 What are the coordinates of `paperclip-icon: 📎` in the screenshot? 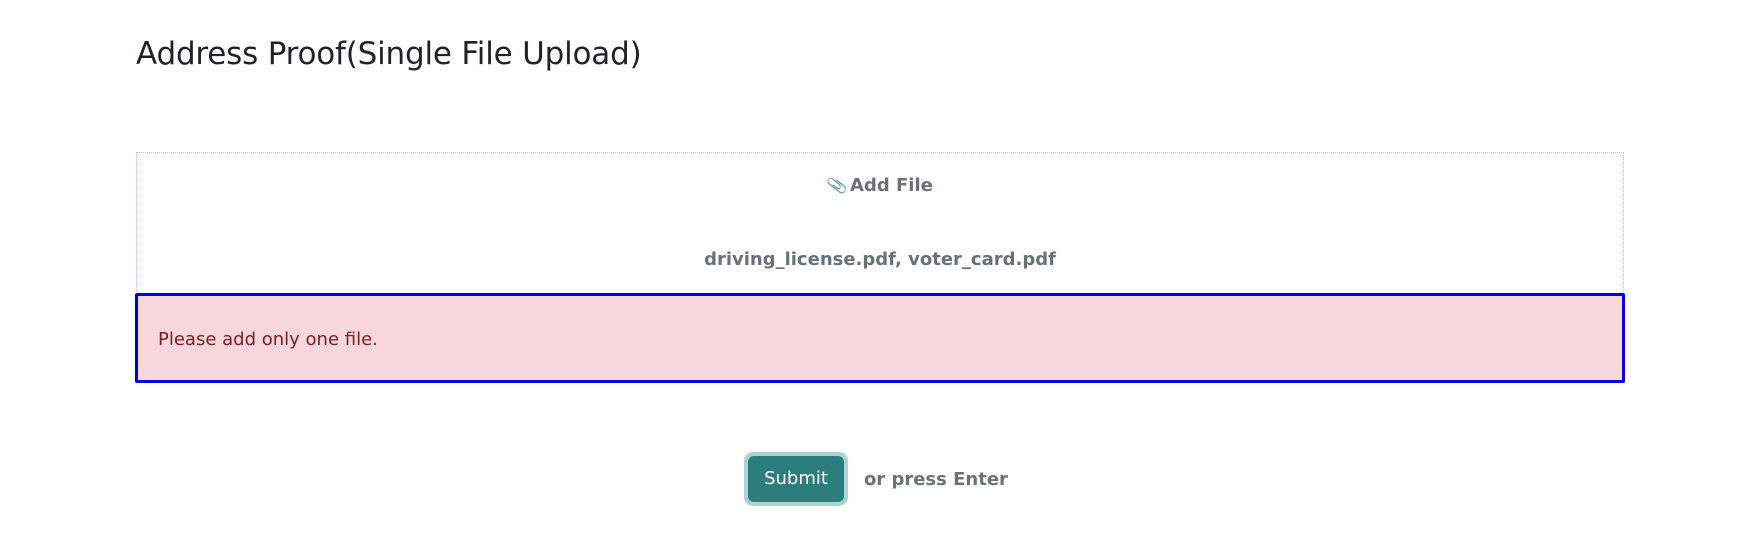 It's located at (837, 185).